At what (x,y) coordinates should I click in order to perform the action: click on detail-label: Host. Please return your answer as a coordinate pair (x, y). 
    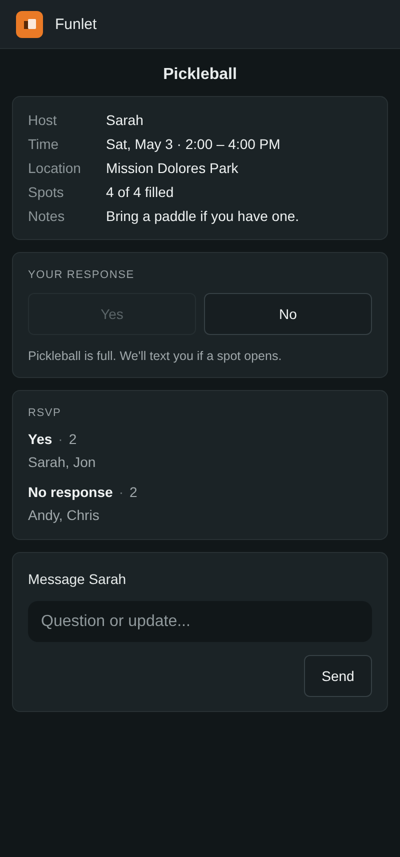
    Looking at the image, I should click on (43, 120).